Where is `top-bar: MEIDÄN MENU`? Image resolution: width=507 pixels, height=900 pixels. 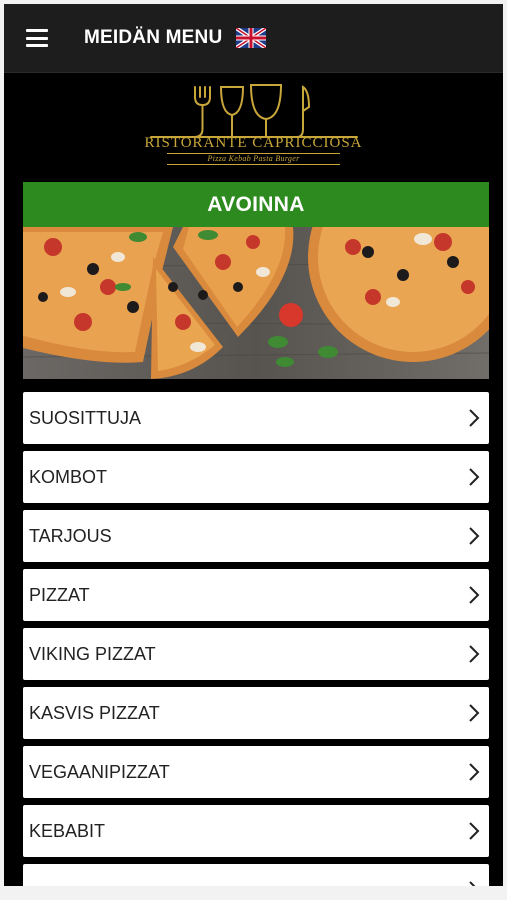
top-bar: MEIDÄN MENU is located at coordinates (253, 38).